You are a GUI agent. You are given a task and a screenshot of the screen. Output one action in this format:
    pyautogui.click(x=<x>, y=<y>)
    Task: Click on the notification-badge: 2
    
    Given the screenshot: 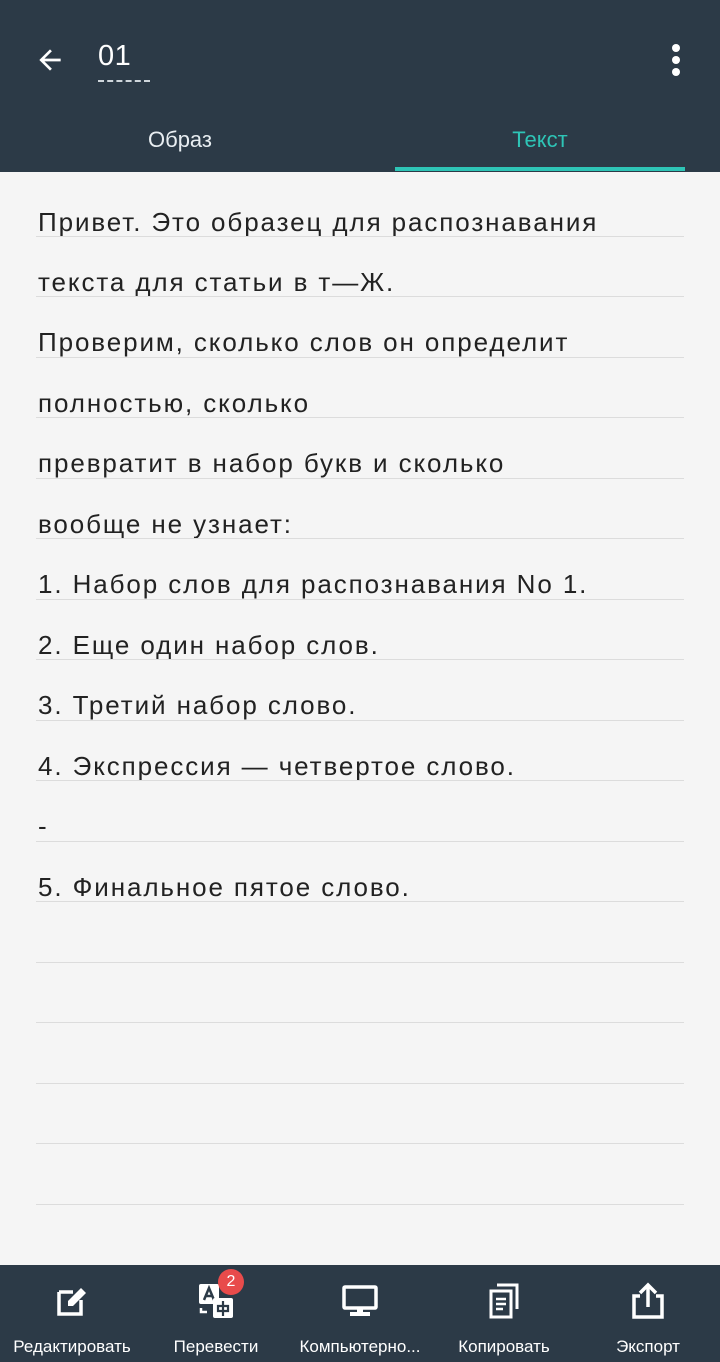 What is the action you would take?
    pyautogui.click(x=231, y=1282)
    